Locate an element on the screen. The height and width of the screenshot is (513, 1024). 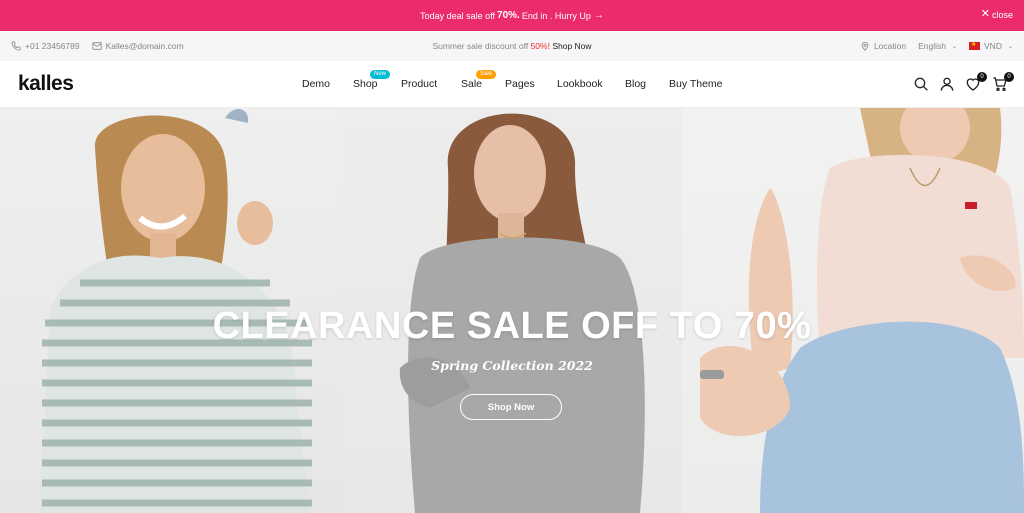
search-icon is located at coordinates (921, 84).